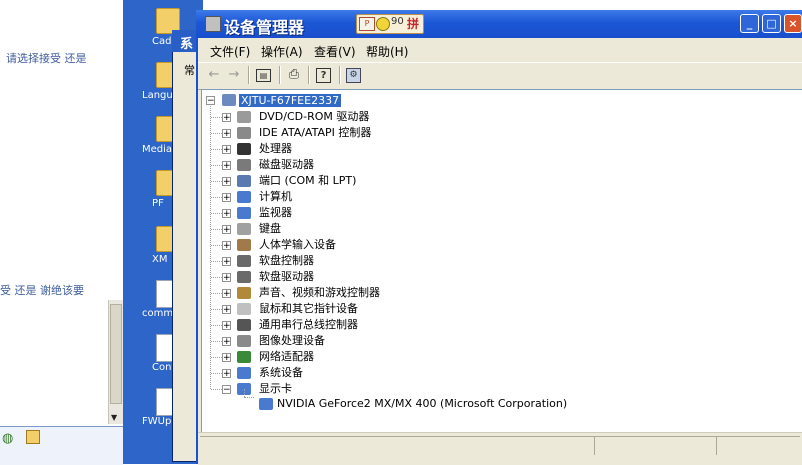 The height and width of the screenshot is (465, 802). I want to click on help-icon: ?, so click(323, 75).